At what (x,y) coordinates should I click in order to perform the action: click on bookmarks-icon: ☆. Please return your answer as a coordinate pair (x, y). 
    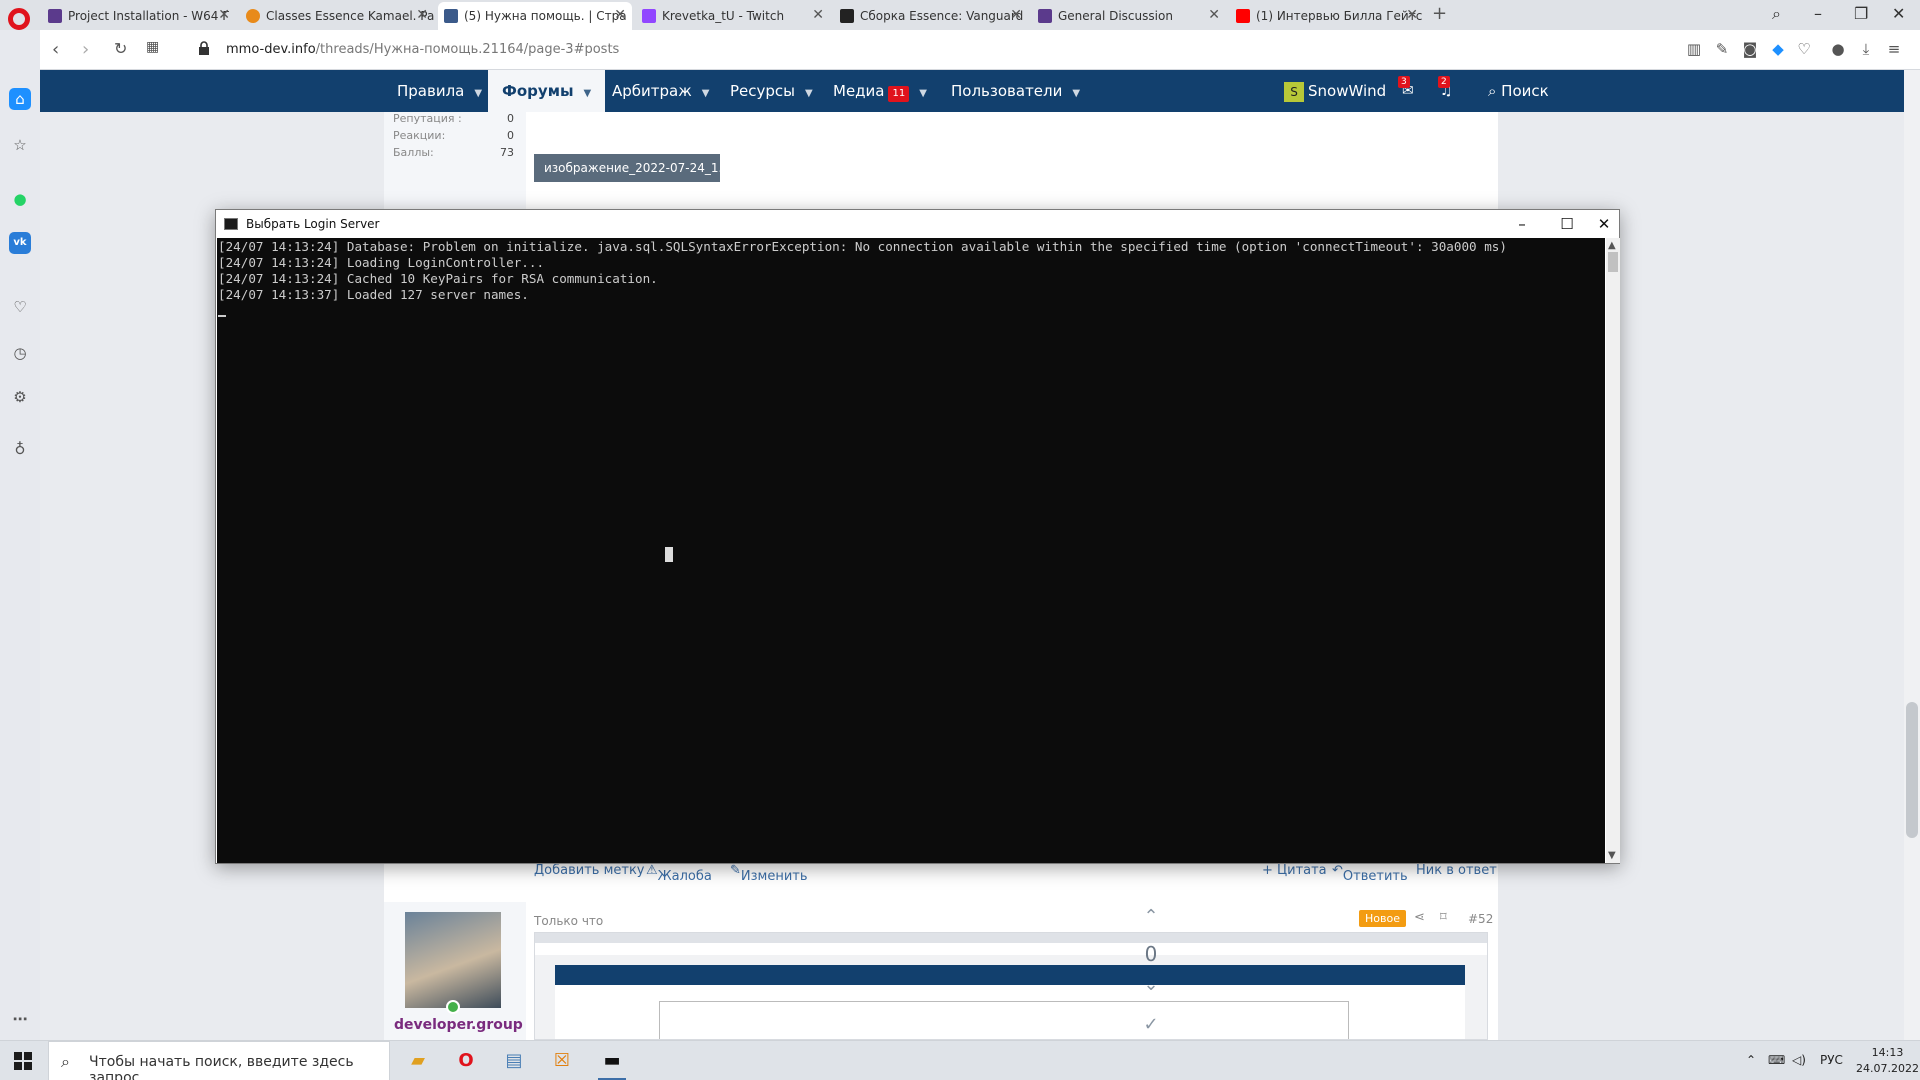
    Looking at the image, I should click on (20, 145).